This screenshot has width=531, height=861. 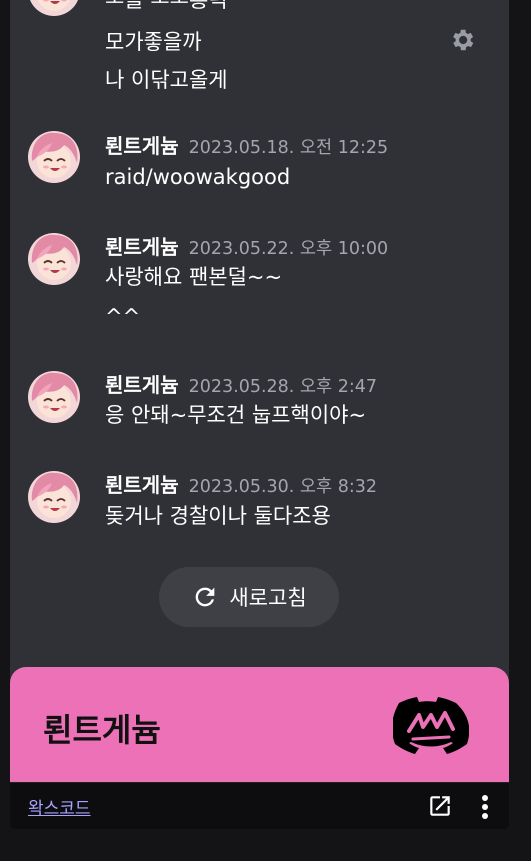 What do you see at coordinates (166, 6) in the screenshot?
I see `message-text: ㅗ믈 ㅗㅗ흥녁` at bounding box center [166, 6].